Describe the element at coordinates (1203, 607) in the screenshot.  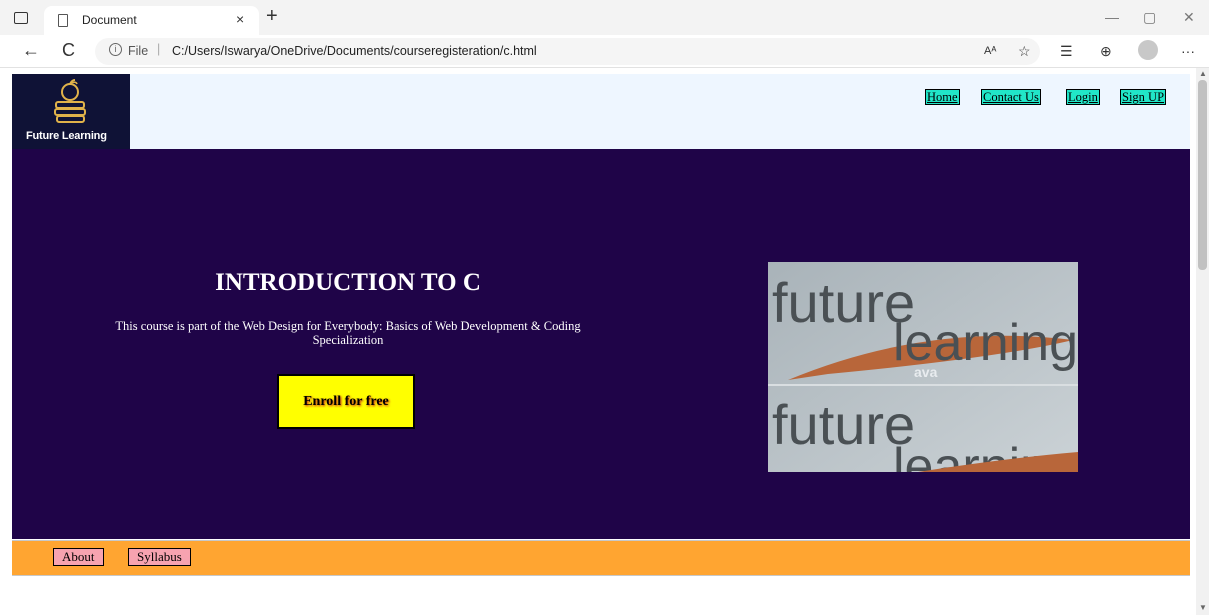
I see `scroll-down-icon: ▼` at that location.